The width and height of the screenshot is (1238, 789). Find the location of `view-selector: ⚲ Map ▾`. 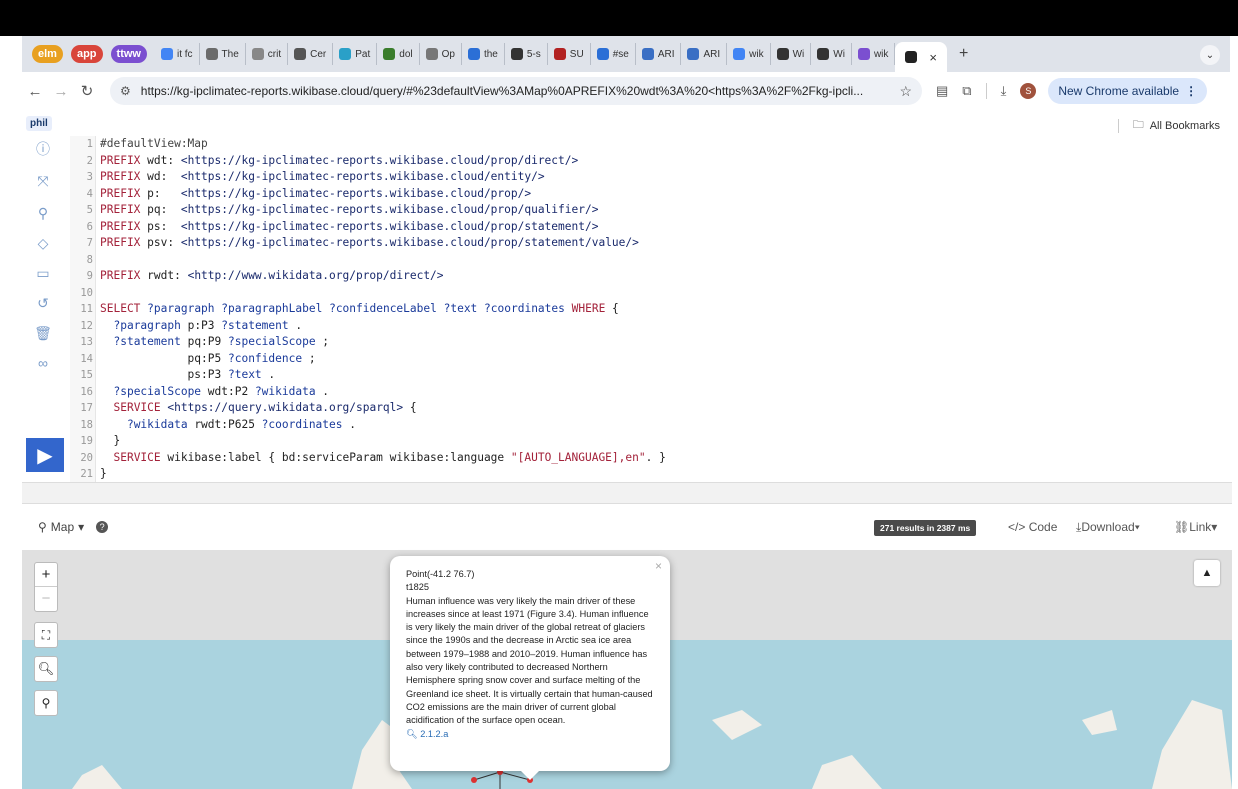

view-selector: ⚲ Map ▾ is located at coordinates (61, 527).